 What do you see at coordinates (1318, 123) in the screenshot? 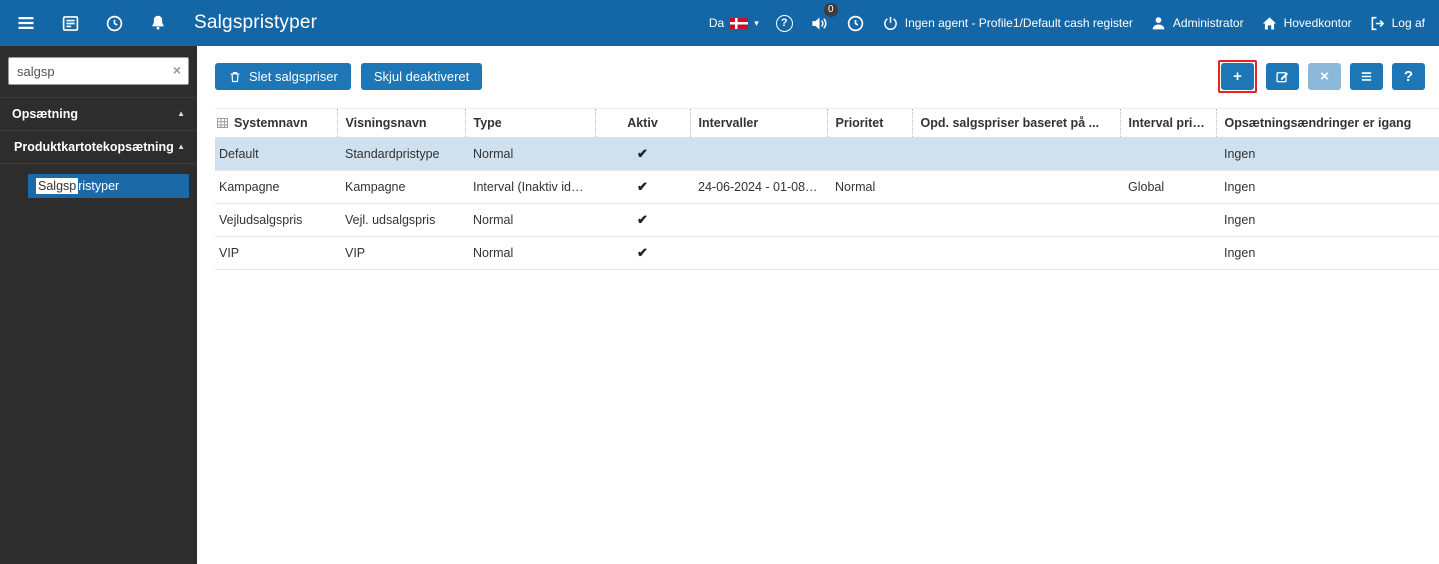
I see `column-header-label: Opsætningsændringer er igang` at bounding box center [1318, 123].